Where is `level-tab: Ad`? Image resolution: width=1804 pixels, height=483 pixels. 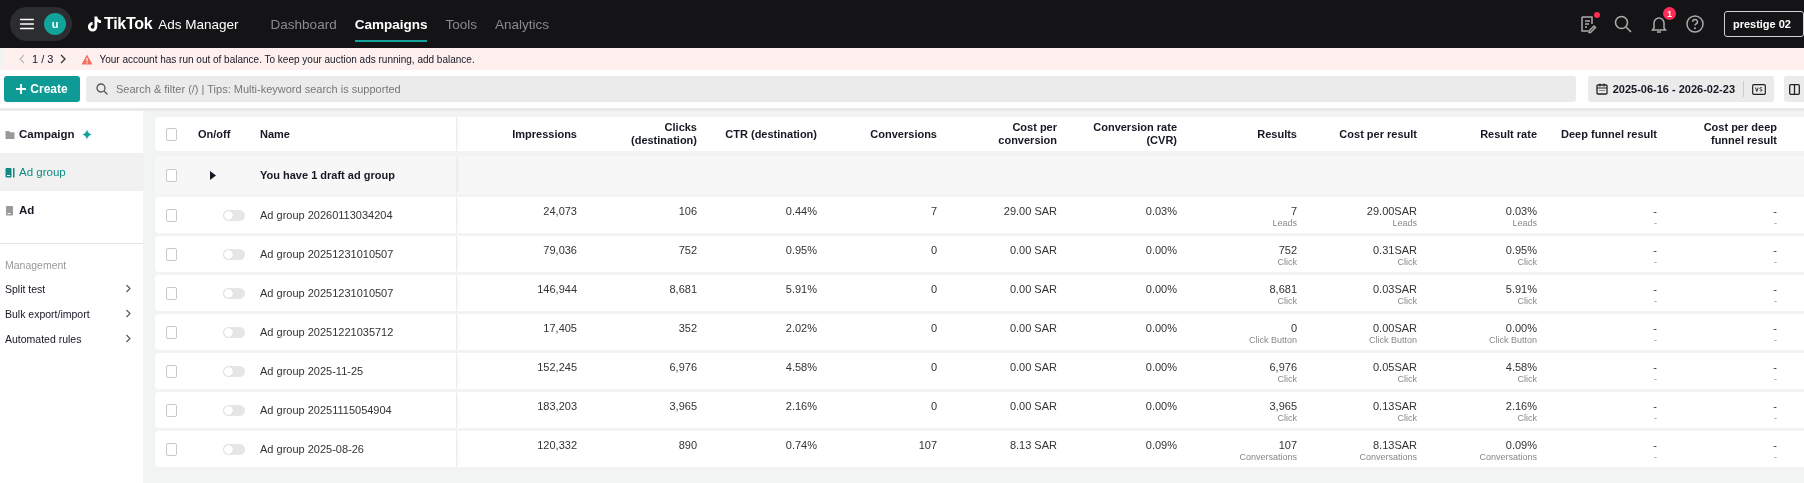 level-tab: Ad is located at coordinates (71, 210).